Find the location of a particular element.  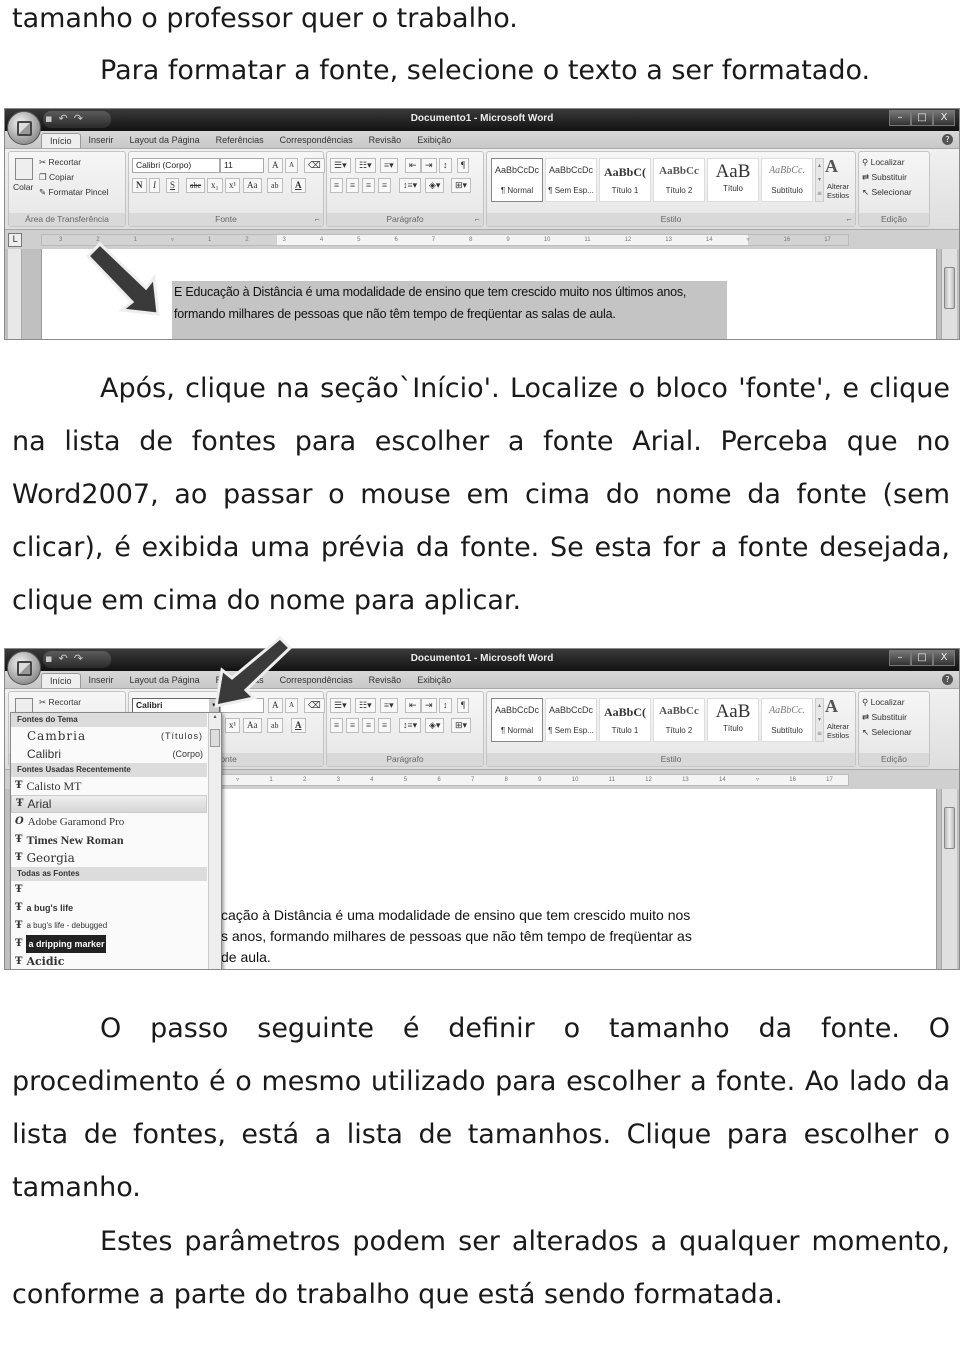

font-name-combo: Calibri (Corpo) is located at coordinates (176, 165).